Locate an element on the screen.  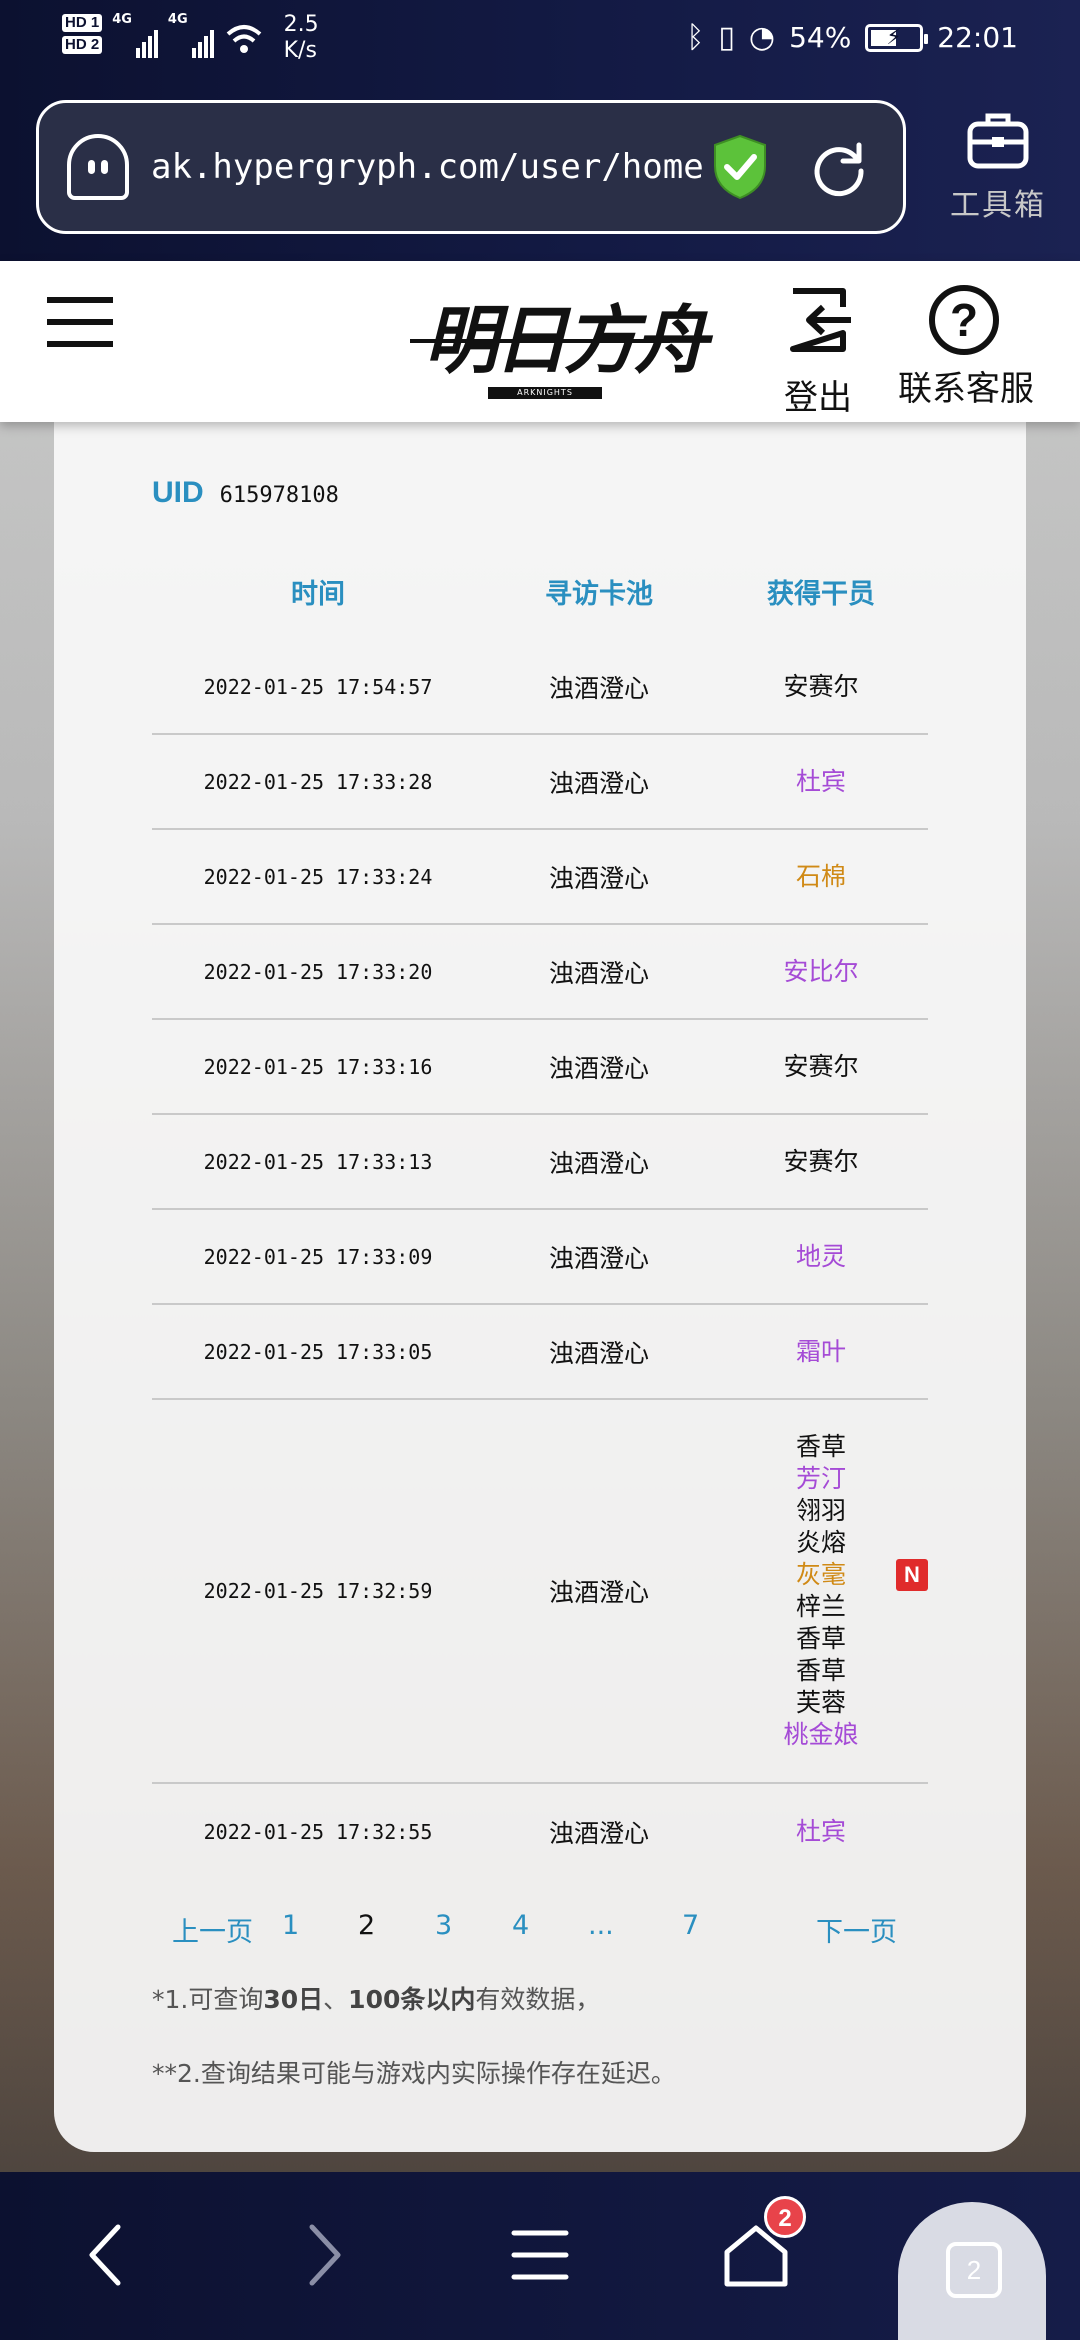
menu-icon is located at coordinates (80, 324).